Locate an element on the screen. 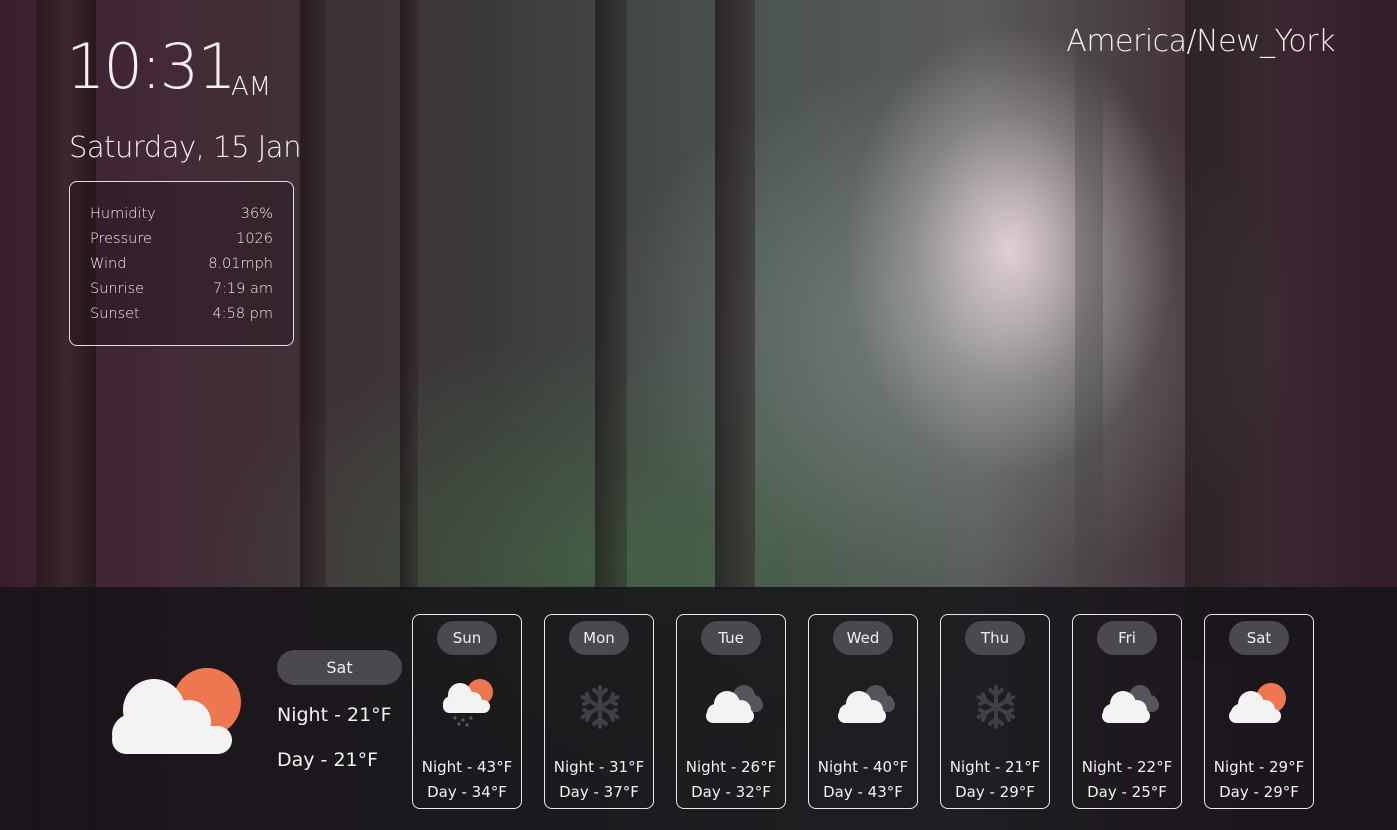 This screenshot has height=830, width=1397. forecast-day-temp: Day - 43°F is located at coordinates (863, 792).